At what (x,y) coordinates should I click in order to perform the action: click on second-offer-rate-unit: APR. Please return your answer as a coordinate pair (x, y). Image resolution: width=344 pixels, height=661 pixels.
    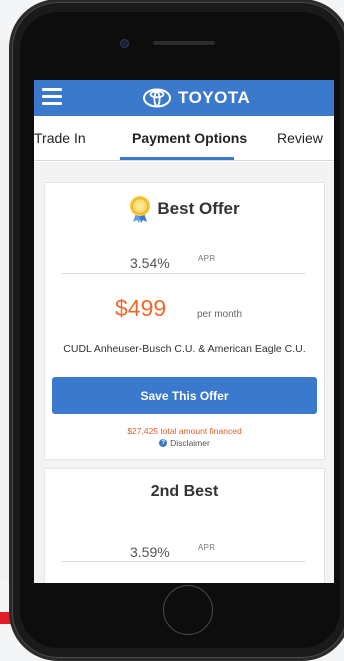
    Looking at the image, I should click on (207, 547).